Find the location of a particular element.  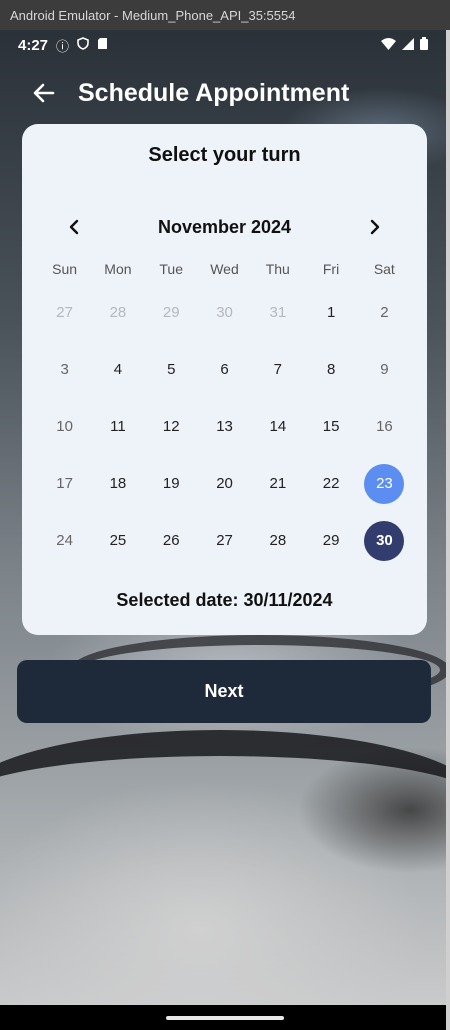

day-cell: 24 is located at coordinates (64, 540).